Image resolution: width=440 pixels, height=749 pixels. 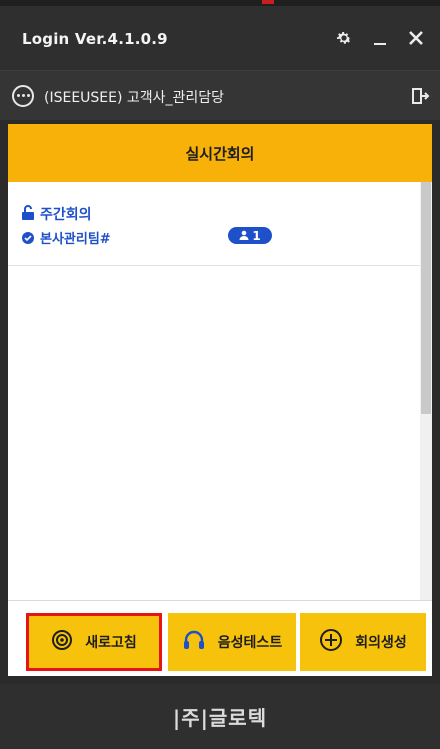 I want to click on meeting-title: 주간회의, so click(x=66, y=215).